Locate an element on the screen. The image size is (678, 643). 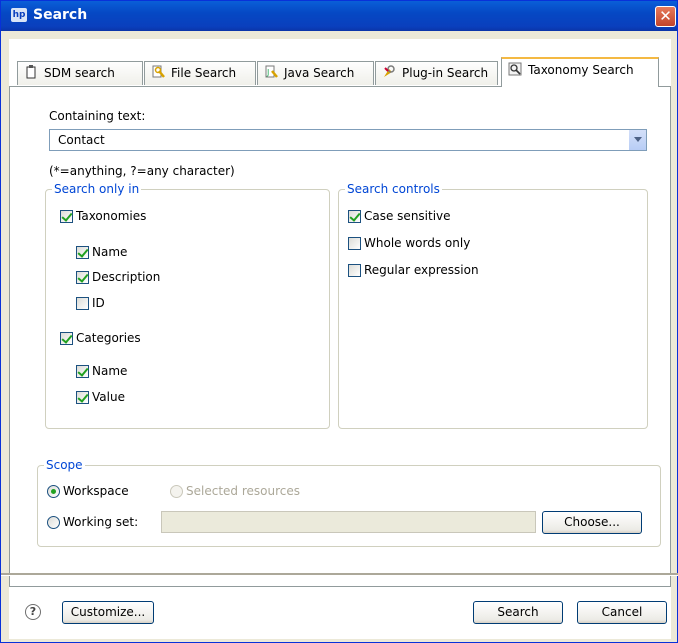
svg-text: J is located at coordinates (267, 72).